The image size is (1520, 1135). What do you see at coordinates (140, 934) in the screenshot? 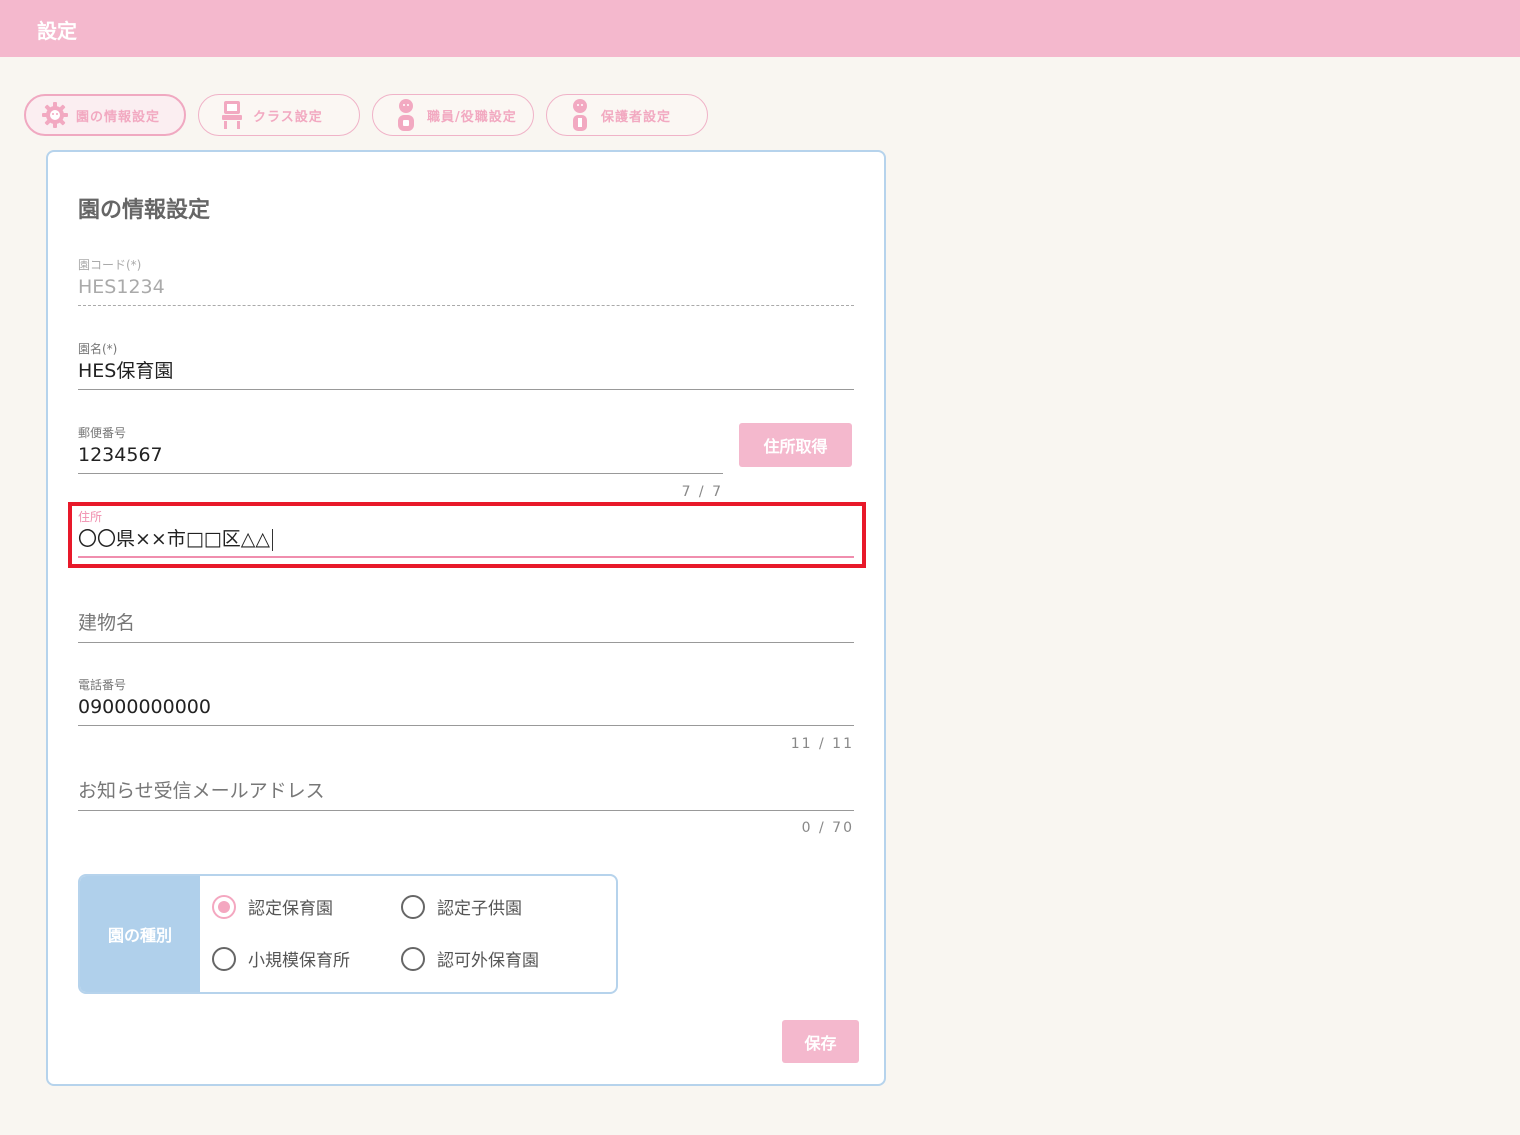
I see `school-type-label: 園の種別` at bounding box center [140, 934].